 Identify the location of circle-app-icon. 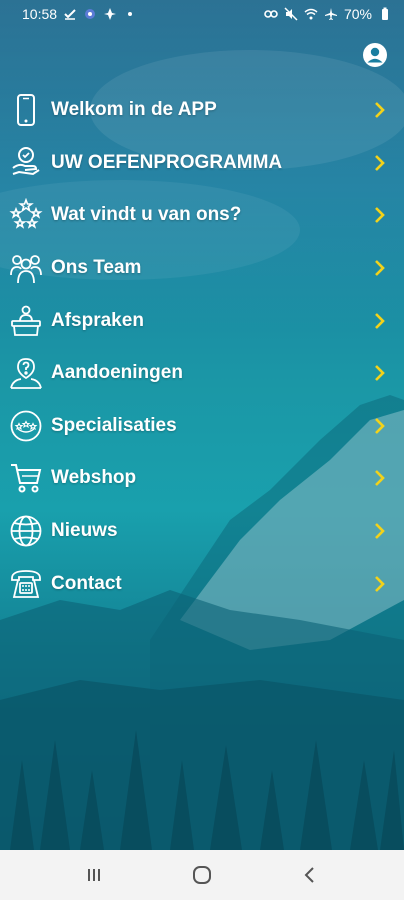
(90, 14).